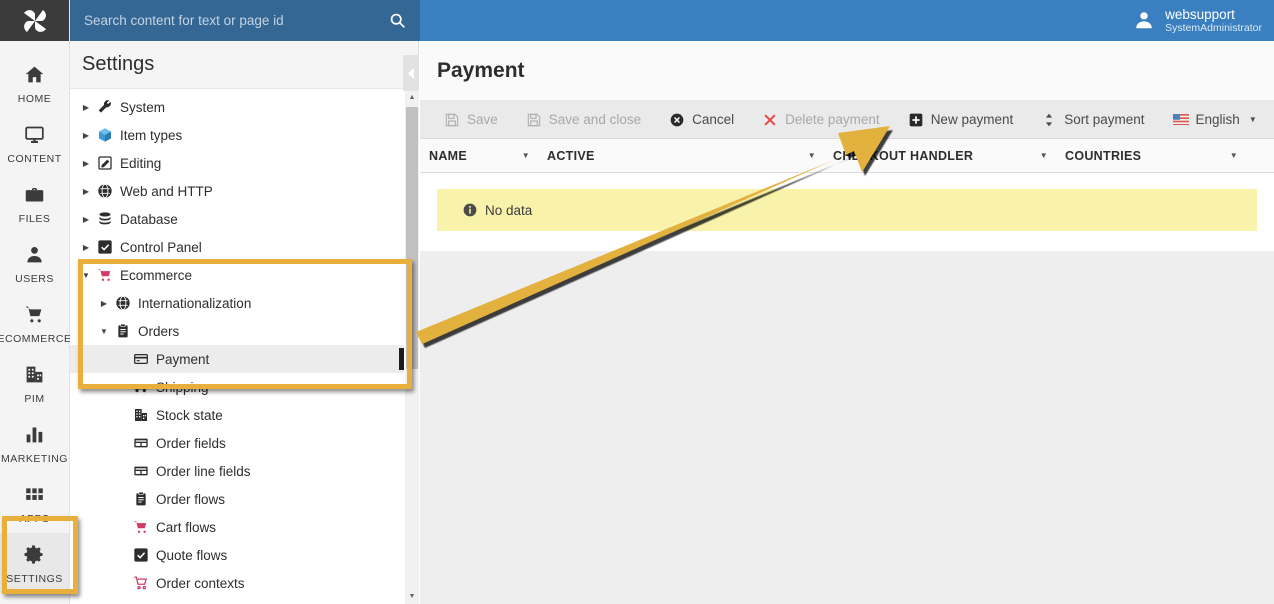  I want to click on rail-item-label: FILES, so click(34, 218).